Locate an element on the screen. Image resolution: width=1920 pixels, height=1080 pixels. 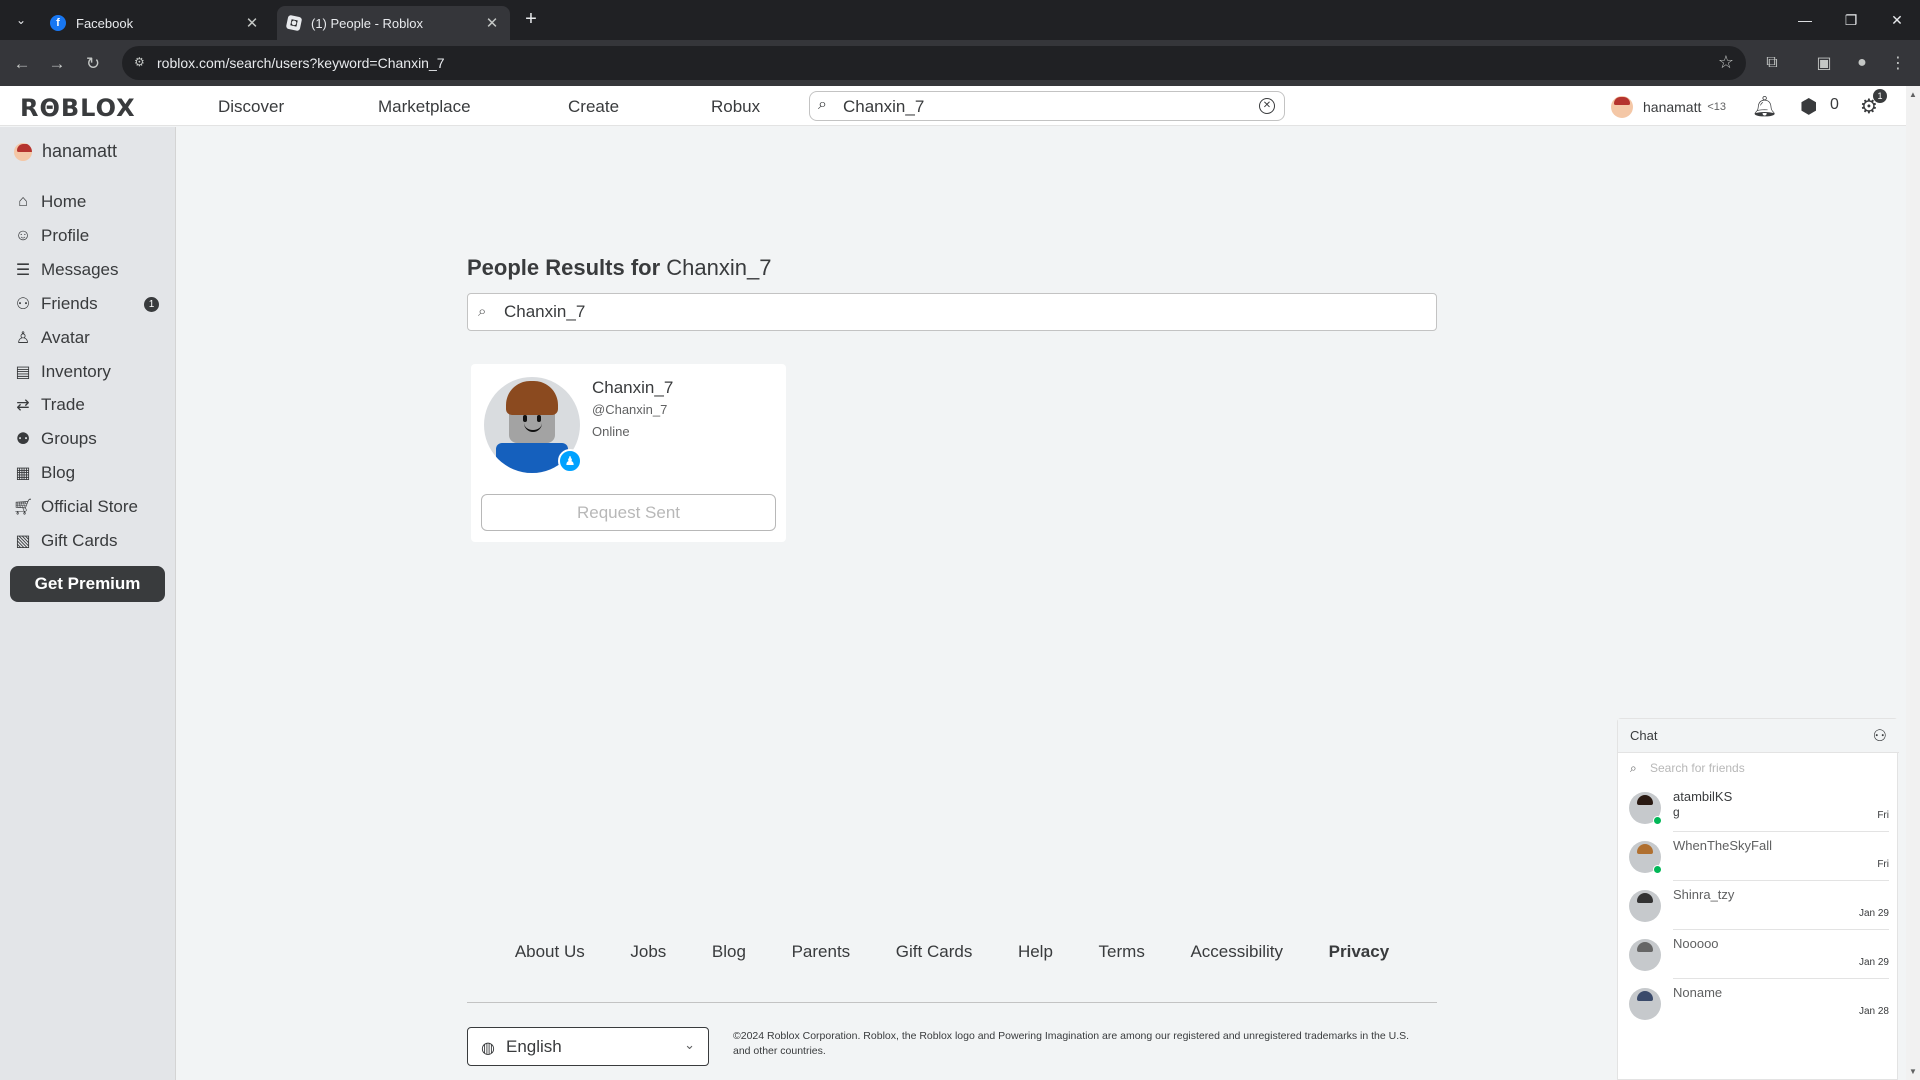
tab-search-dropdown-icon: ⌄ is located at coordinates (21, 20).